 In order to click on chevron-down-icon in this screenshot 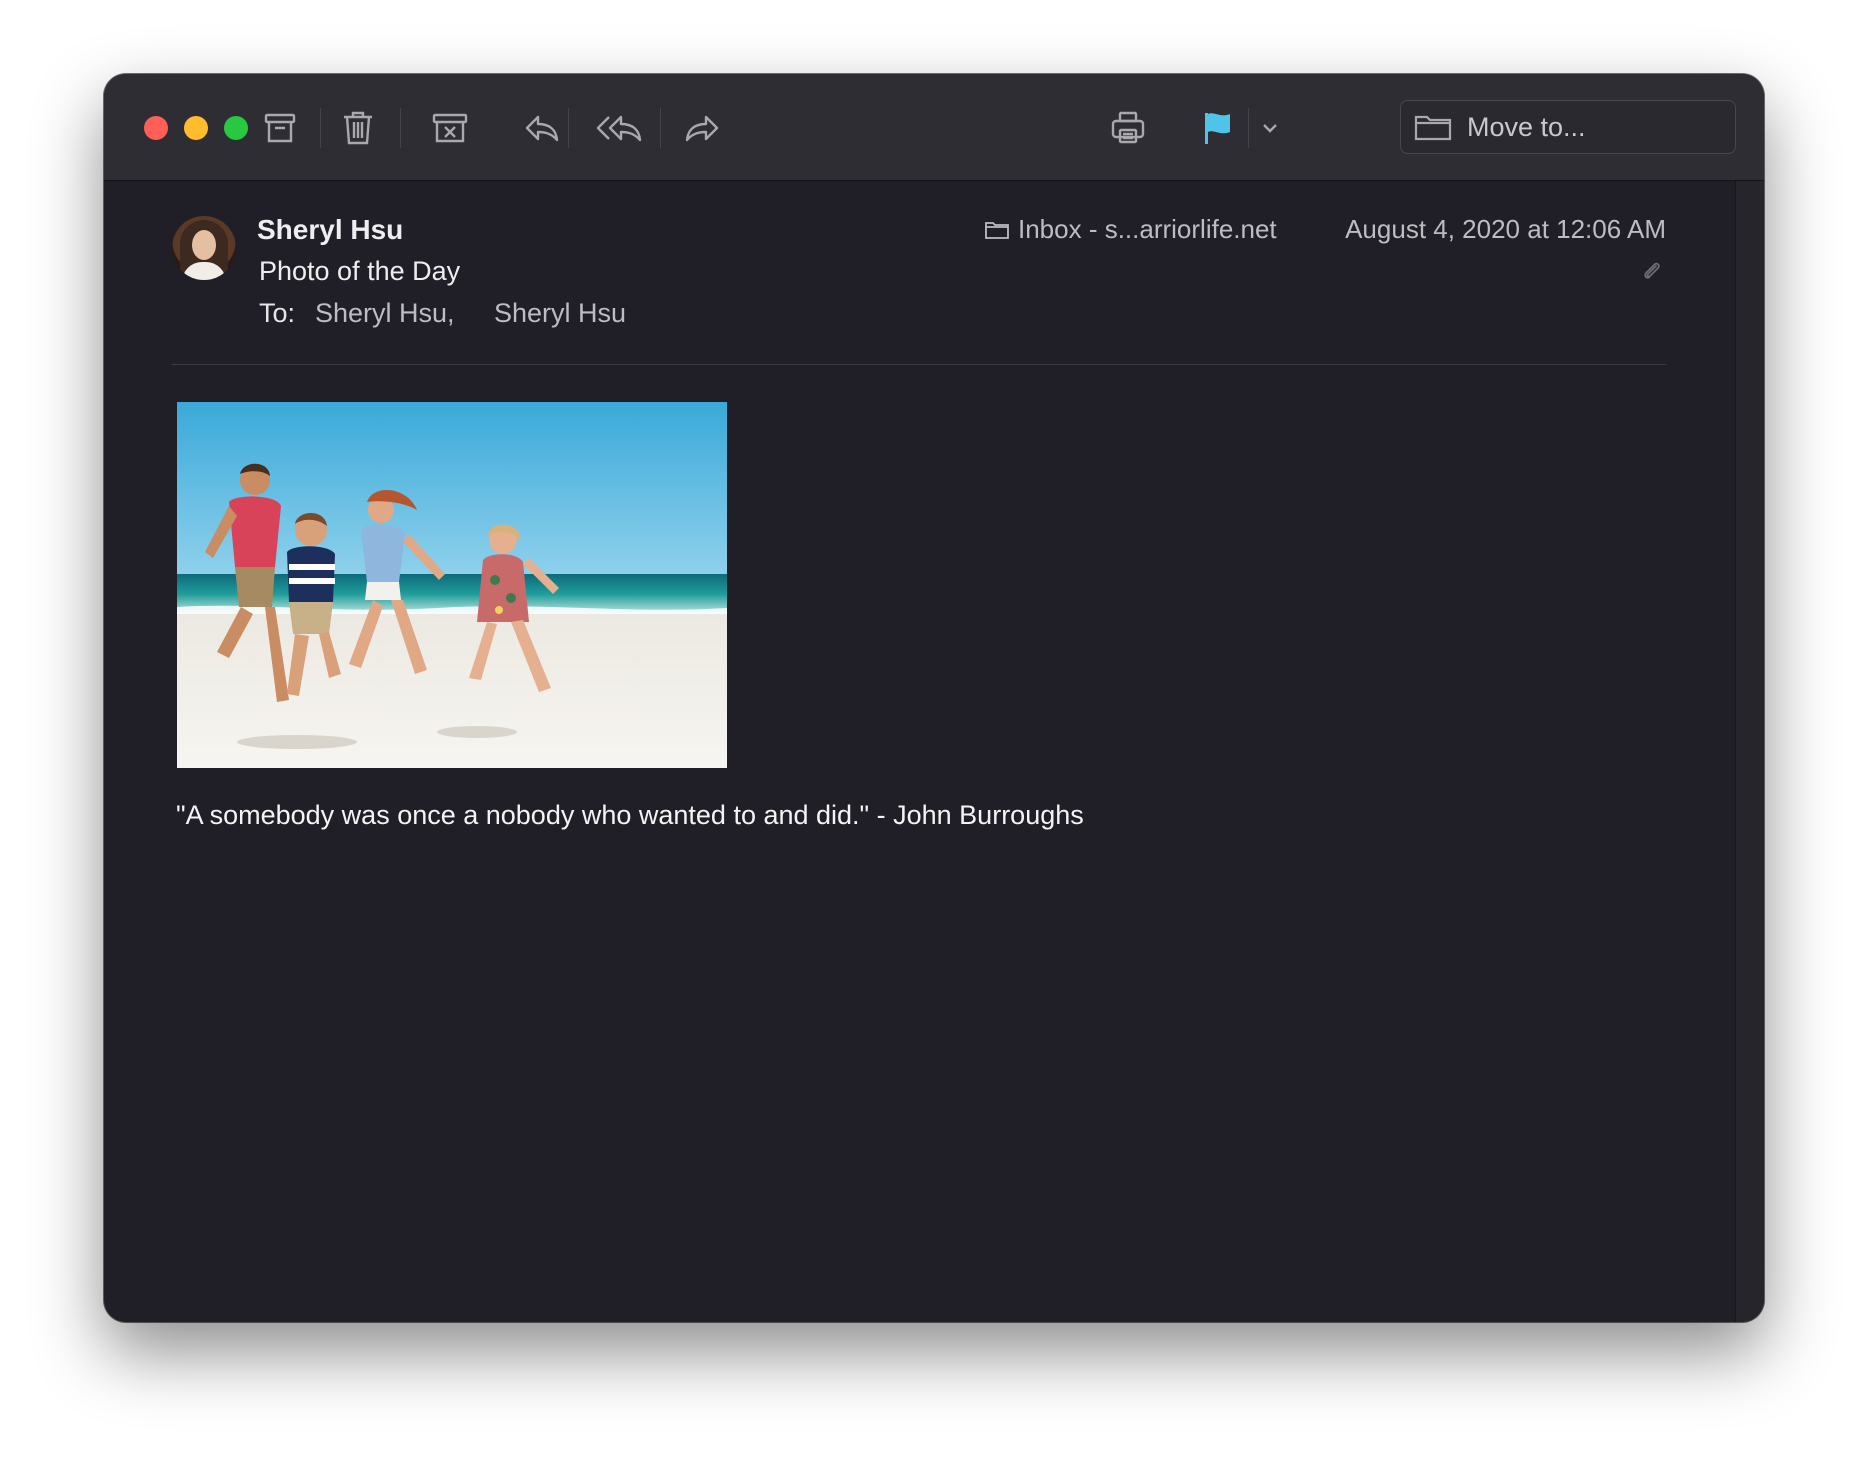, I will do `click(1270, 128)`.